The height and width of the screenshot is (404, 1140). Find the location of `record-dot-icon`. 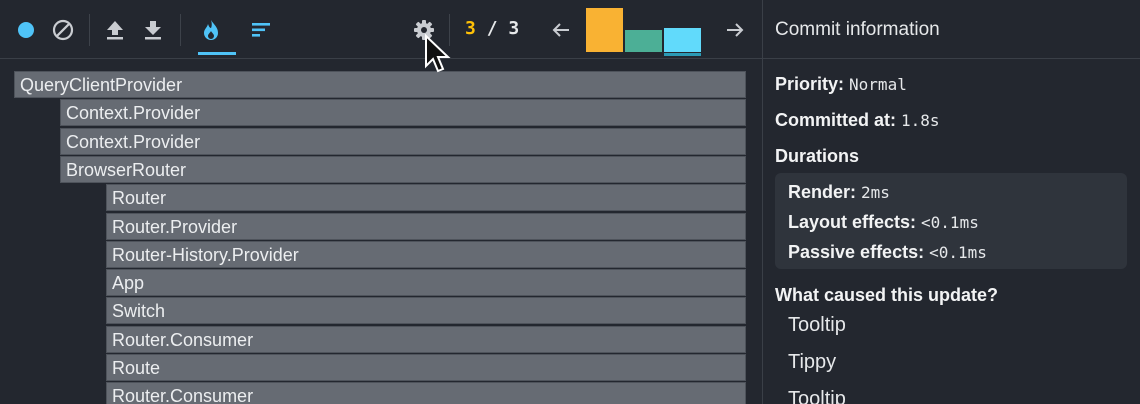

record-dot-icon is located at coordinates (26, 29).